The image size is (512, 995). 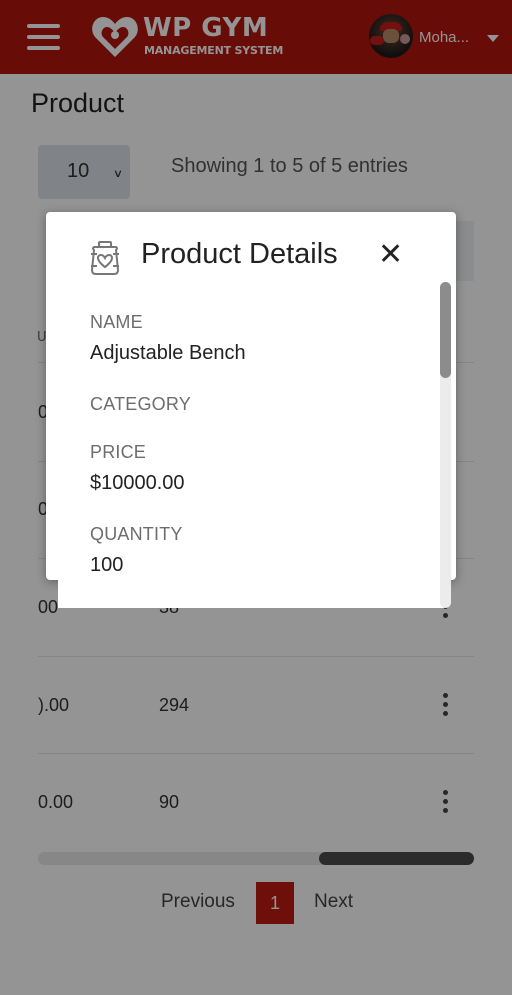 What do you see at coordinates (137, 483) in the screenshot?
I see `field-value-price: $10000.00` at bounding box center [137, 483].